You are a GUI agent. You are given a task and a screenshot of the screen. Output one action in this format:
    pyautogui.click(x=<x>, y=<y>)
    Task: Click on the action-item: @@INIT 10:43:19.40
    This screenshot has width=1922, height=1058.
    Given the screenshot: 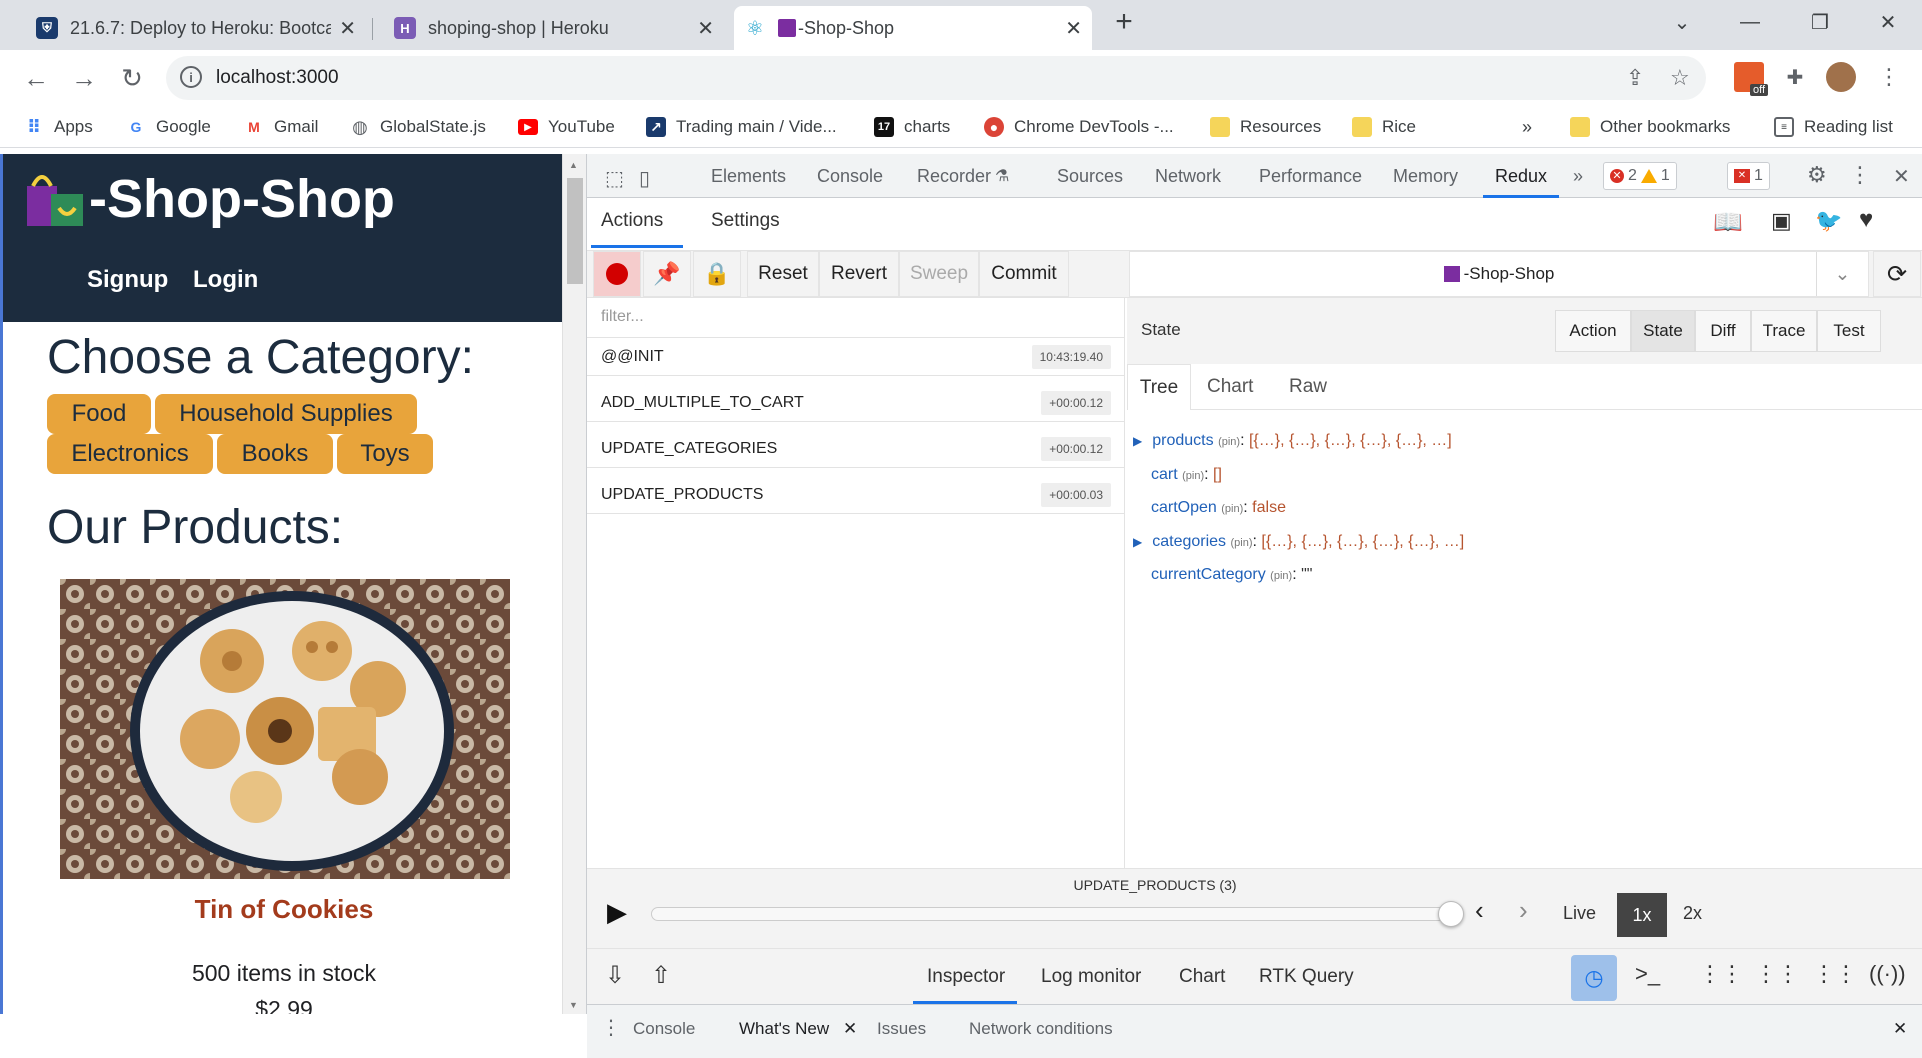 What is the action you would take?
    pyautogui.click(x=856, y=357)
    